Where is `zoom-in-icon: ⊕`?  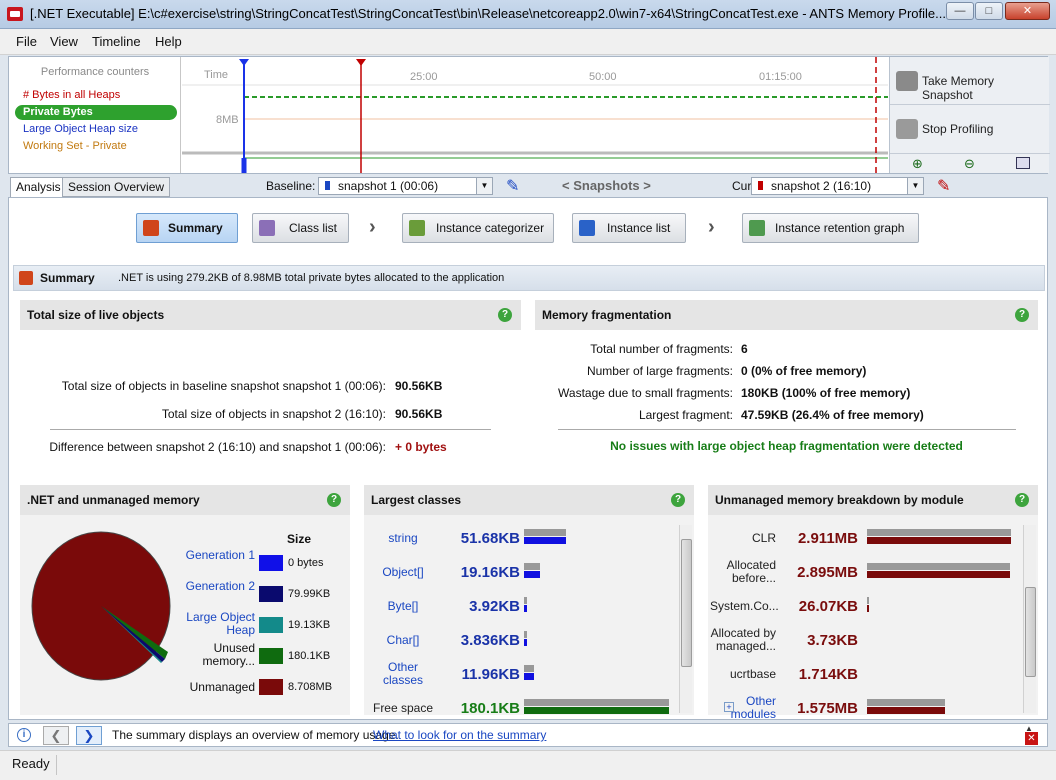
zoom-in-icon: ⊕ is located at coordinates (917, 164).